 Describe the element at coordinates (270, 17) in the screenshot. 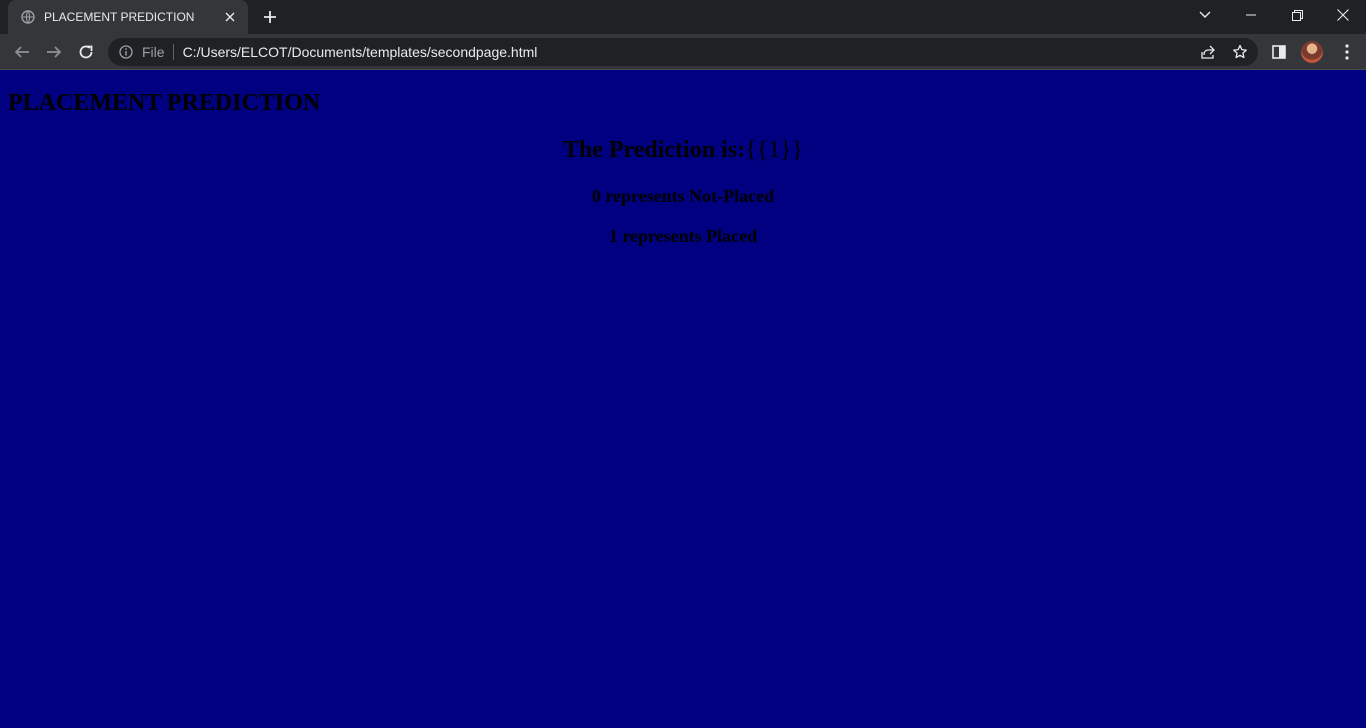

I see `new-tab-button` at that location.